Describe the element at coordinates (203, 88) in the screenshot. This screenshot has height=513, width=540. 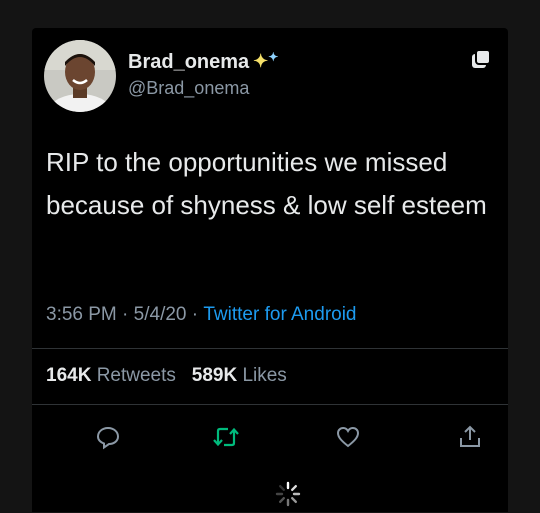
I see `user-handle: @Brad_onema` at that location.